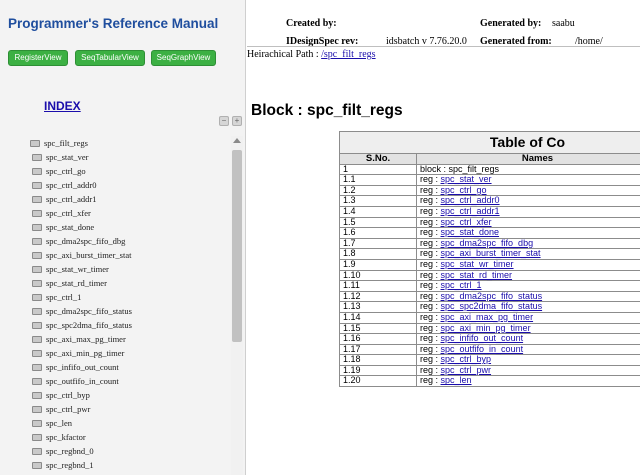  What do you see at coordinates (38, 58) in the screenshot?
I see `register-view-button: RegisterView` at bounding box center [38, 58].